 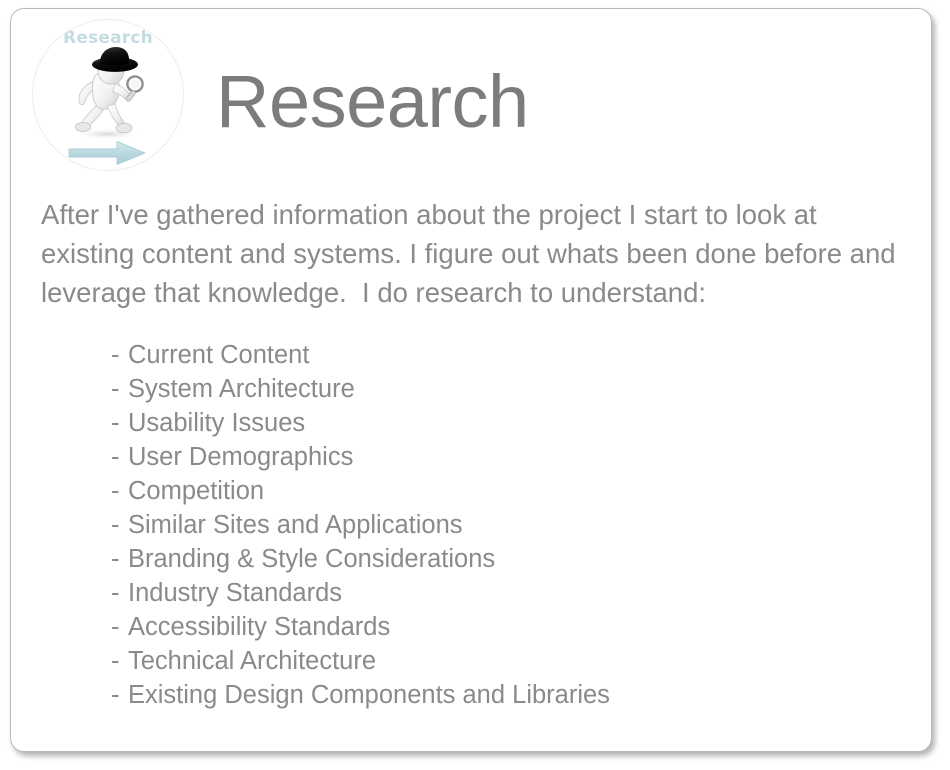 I want to click on list-item-label: Competition, so click(x=196, y=491).